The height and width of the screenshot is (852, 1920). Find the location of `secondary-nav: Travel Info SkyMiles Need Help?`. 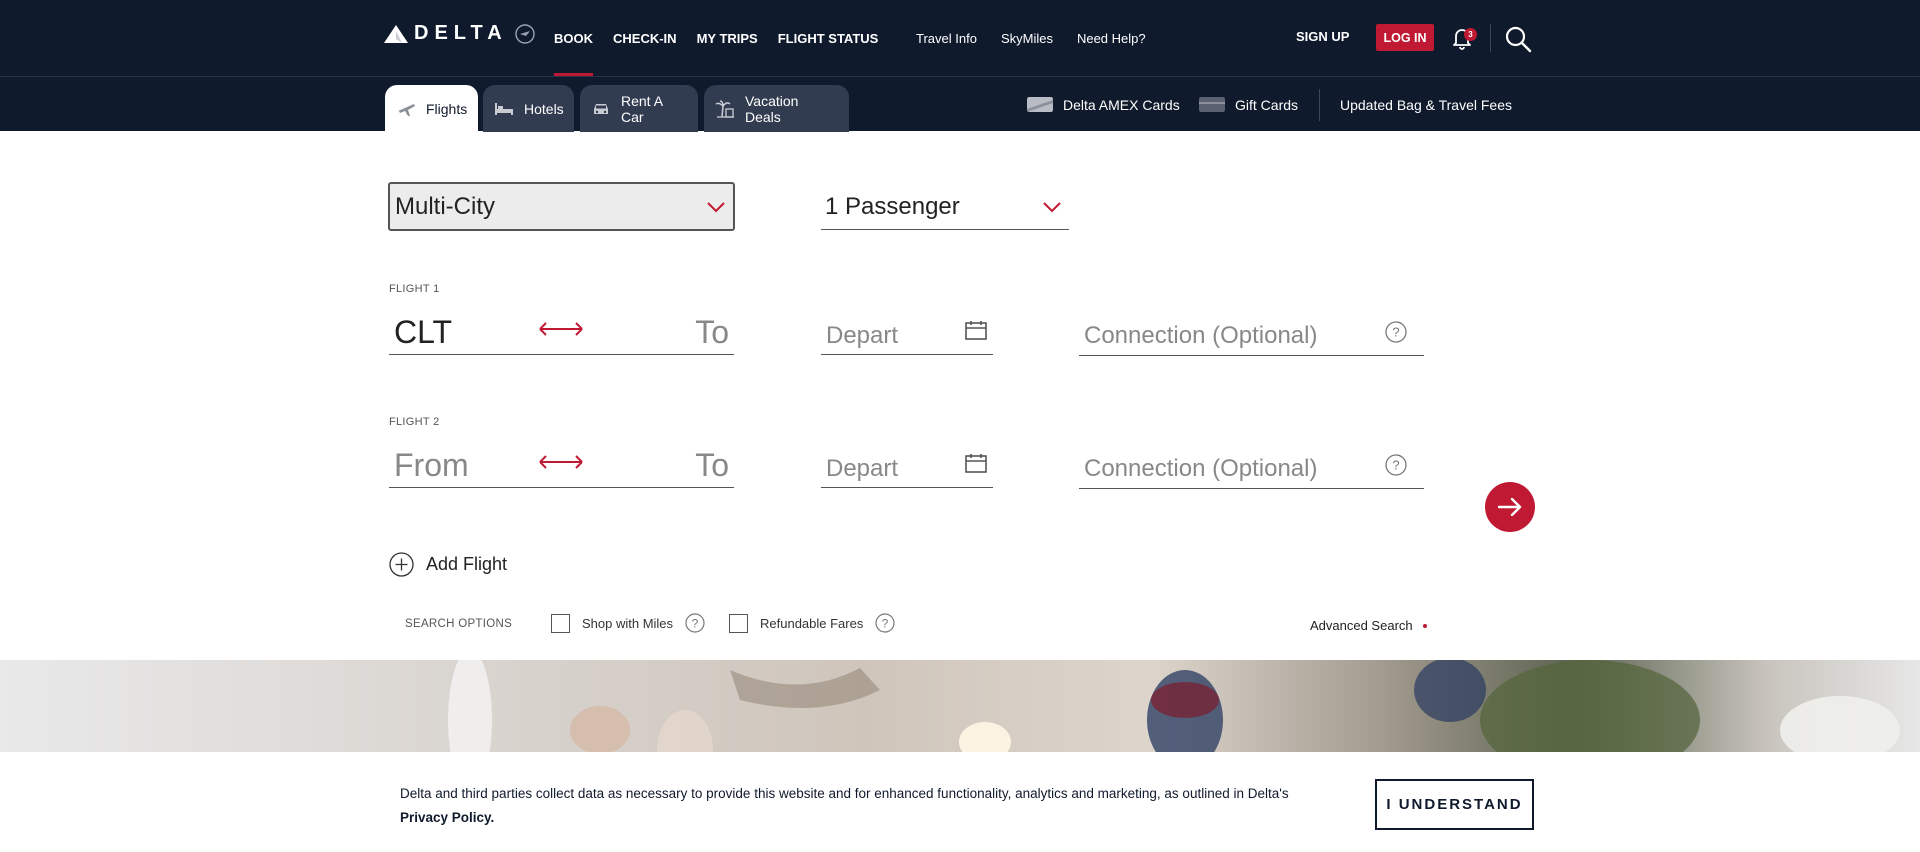

secondary-nav: Travel Info SkyMiles Need Help? is located at coordinates (1031, 38).